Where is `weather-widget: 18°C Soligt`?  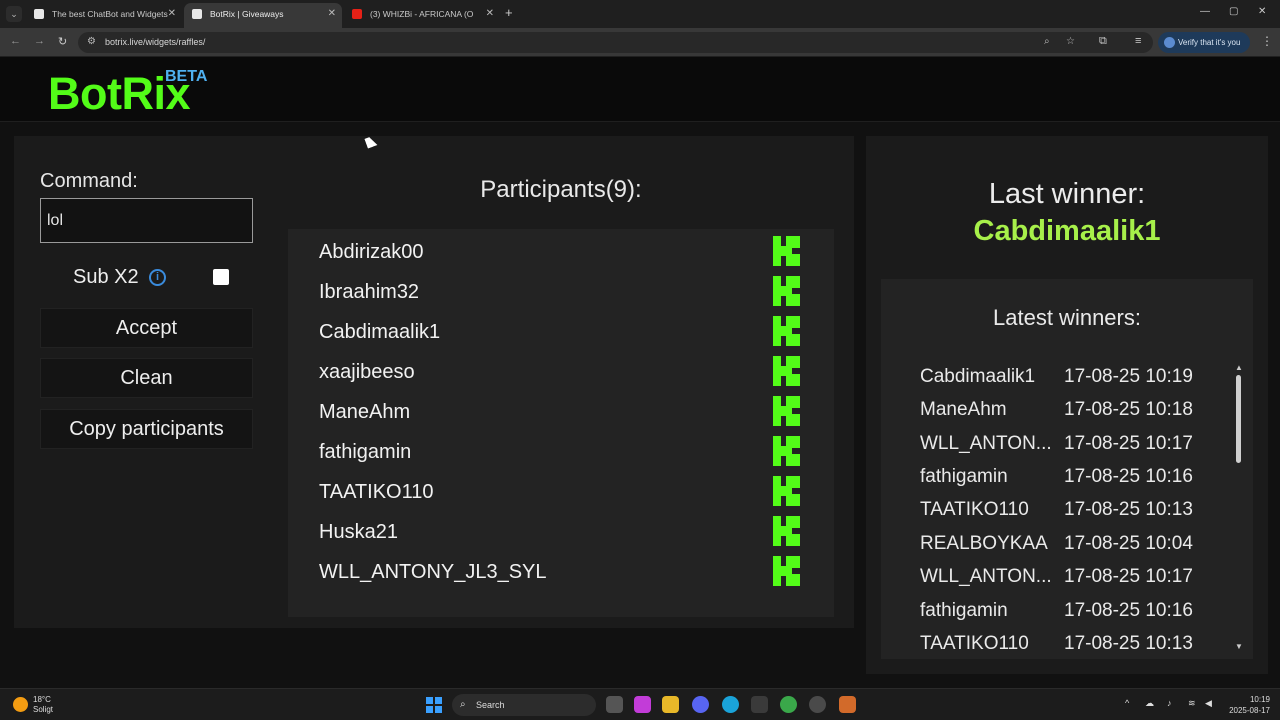
weather-widget: 18°C Soligt is located at coordinates (43, 705).